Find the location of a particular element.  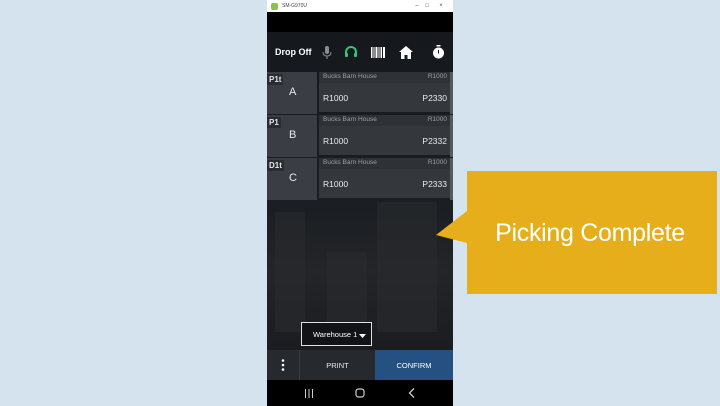

pick-letter: A is located at coordinates (293, 92).